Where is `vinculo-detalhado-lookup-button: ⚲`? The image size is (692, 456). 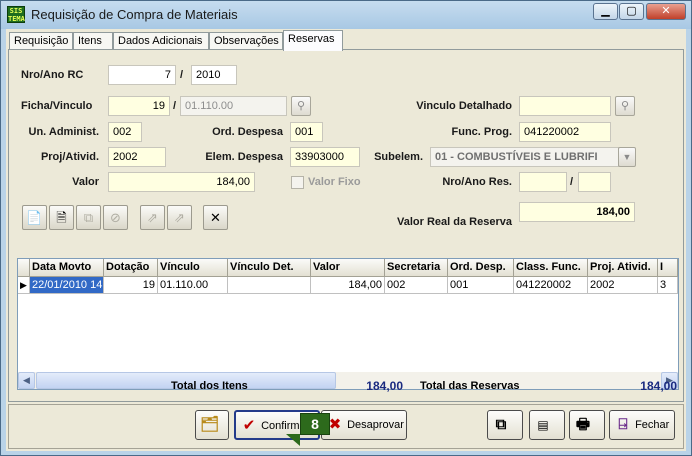 vinculo-detalhado-lookup-button: ⚲ is located at coordinates (625, 106).